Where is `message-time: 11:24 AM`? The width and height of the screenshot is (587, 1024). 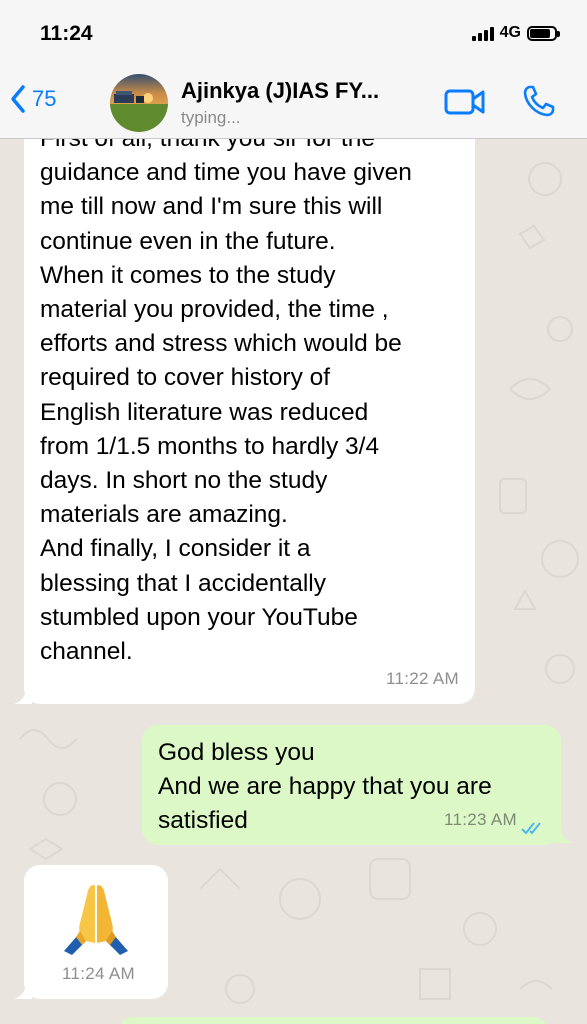 message-time: 11:24 AM is located at coordinates (98, 973).